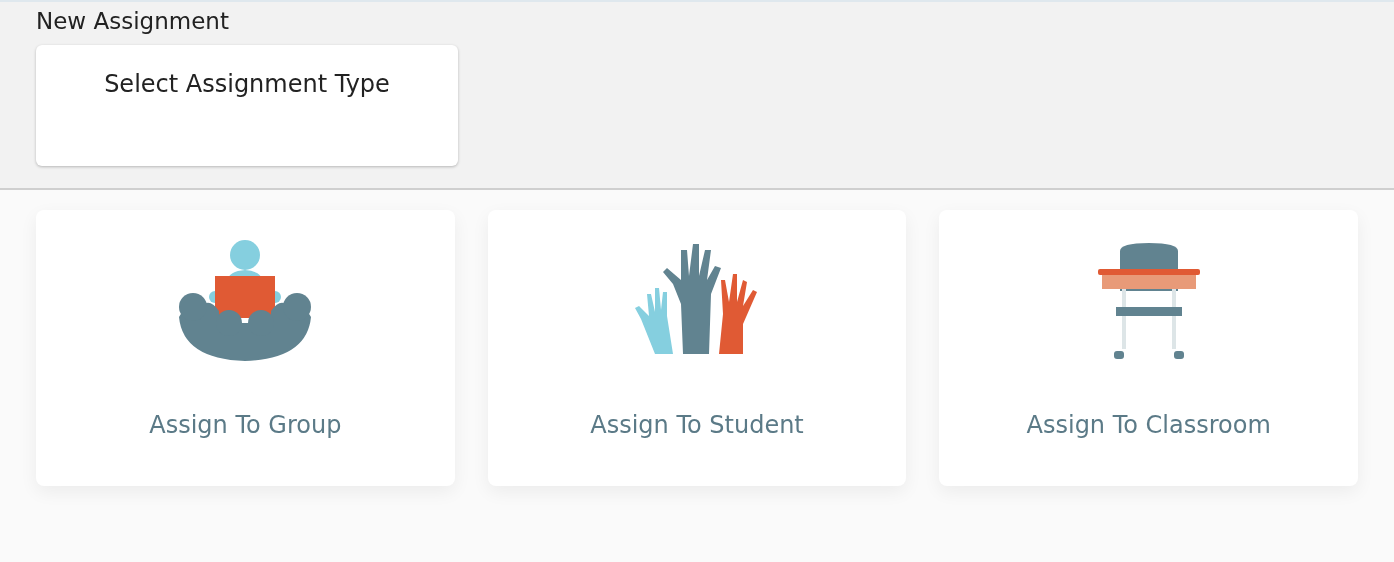  What do you see at coordinates (697, 425) in the screenshot?
I see `option-label: Assign To Student` at bounding box center [697, 425].